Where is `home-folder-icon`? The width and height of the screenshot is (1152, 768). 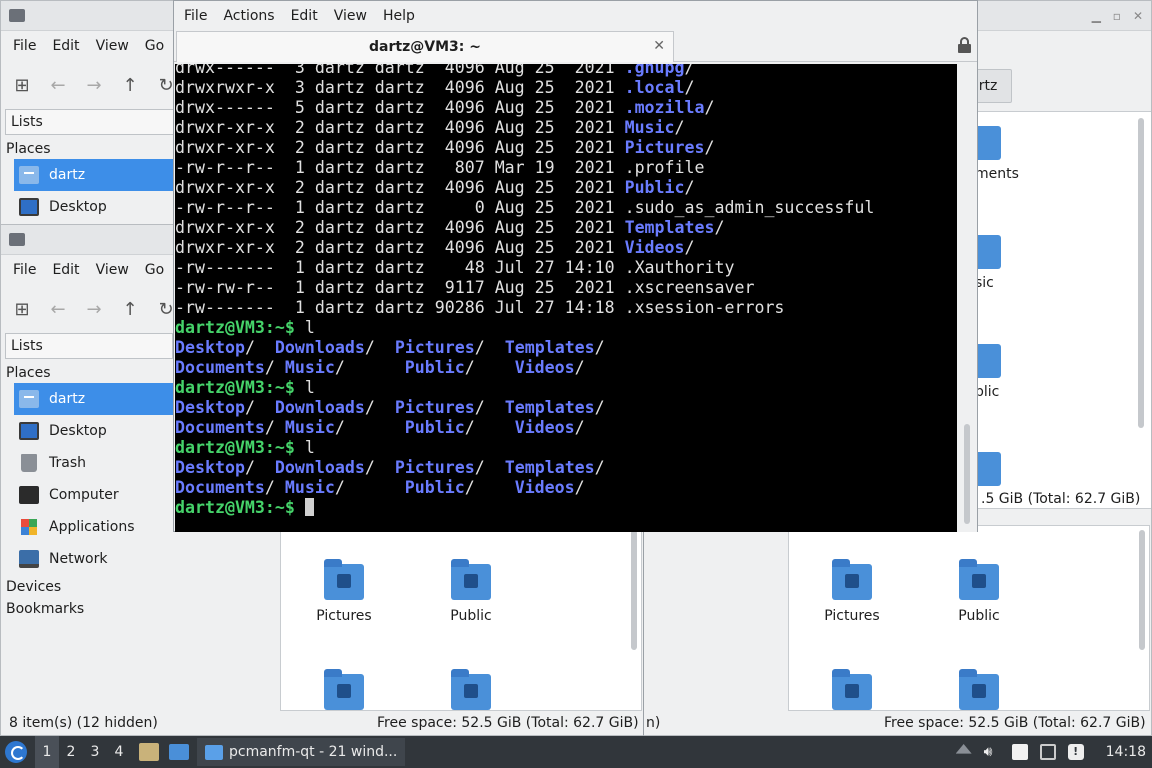 home-folder-icon is located at coordinates (29, 399).